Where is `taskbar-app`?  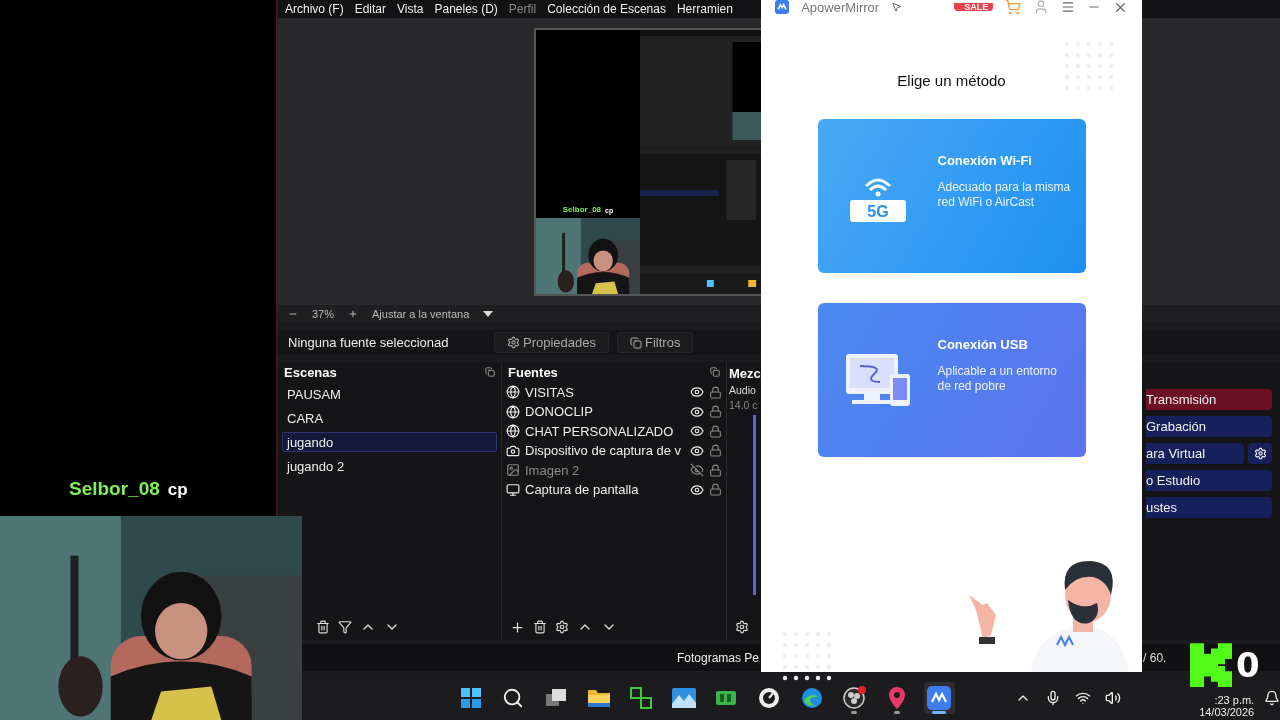 taskbar-app is located at coordinates (939, 698).